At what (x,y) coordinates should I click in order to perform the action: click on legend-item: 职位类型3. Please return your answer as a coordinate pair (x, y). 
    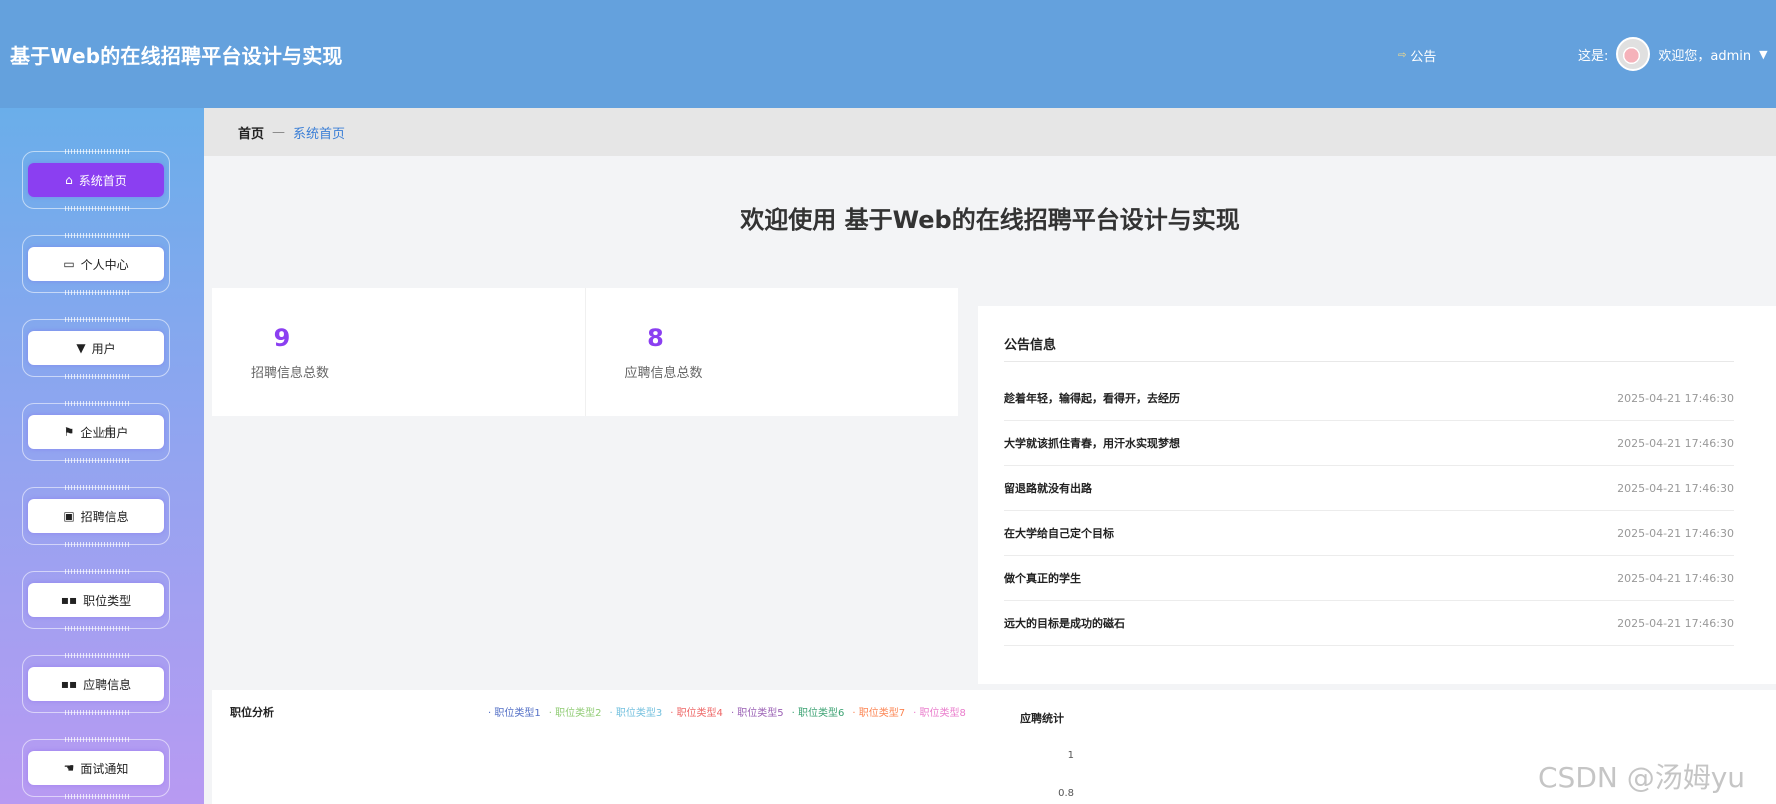
    Looking at the image, I should click on (635, 711).